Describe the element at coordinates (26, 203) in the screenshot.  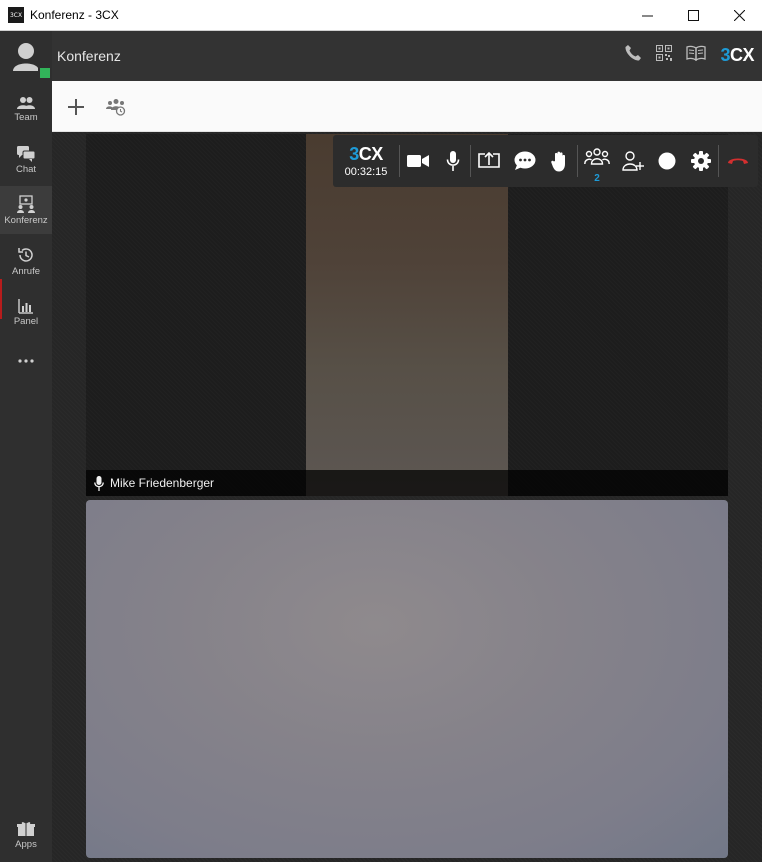
I see `conference-icon` at that location.